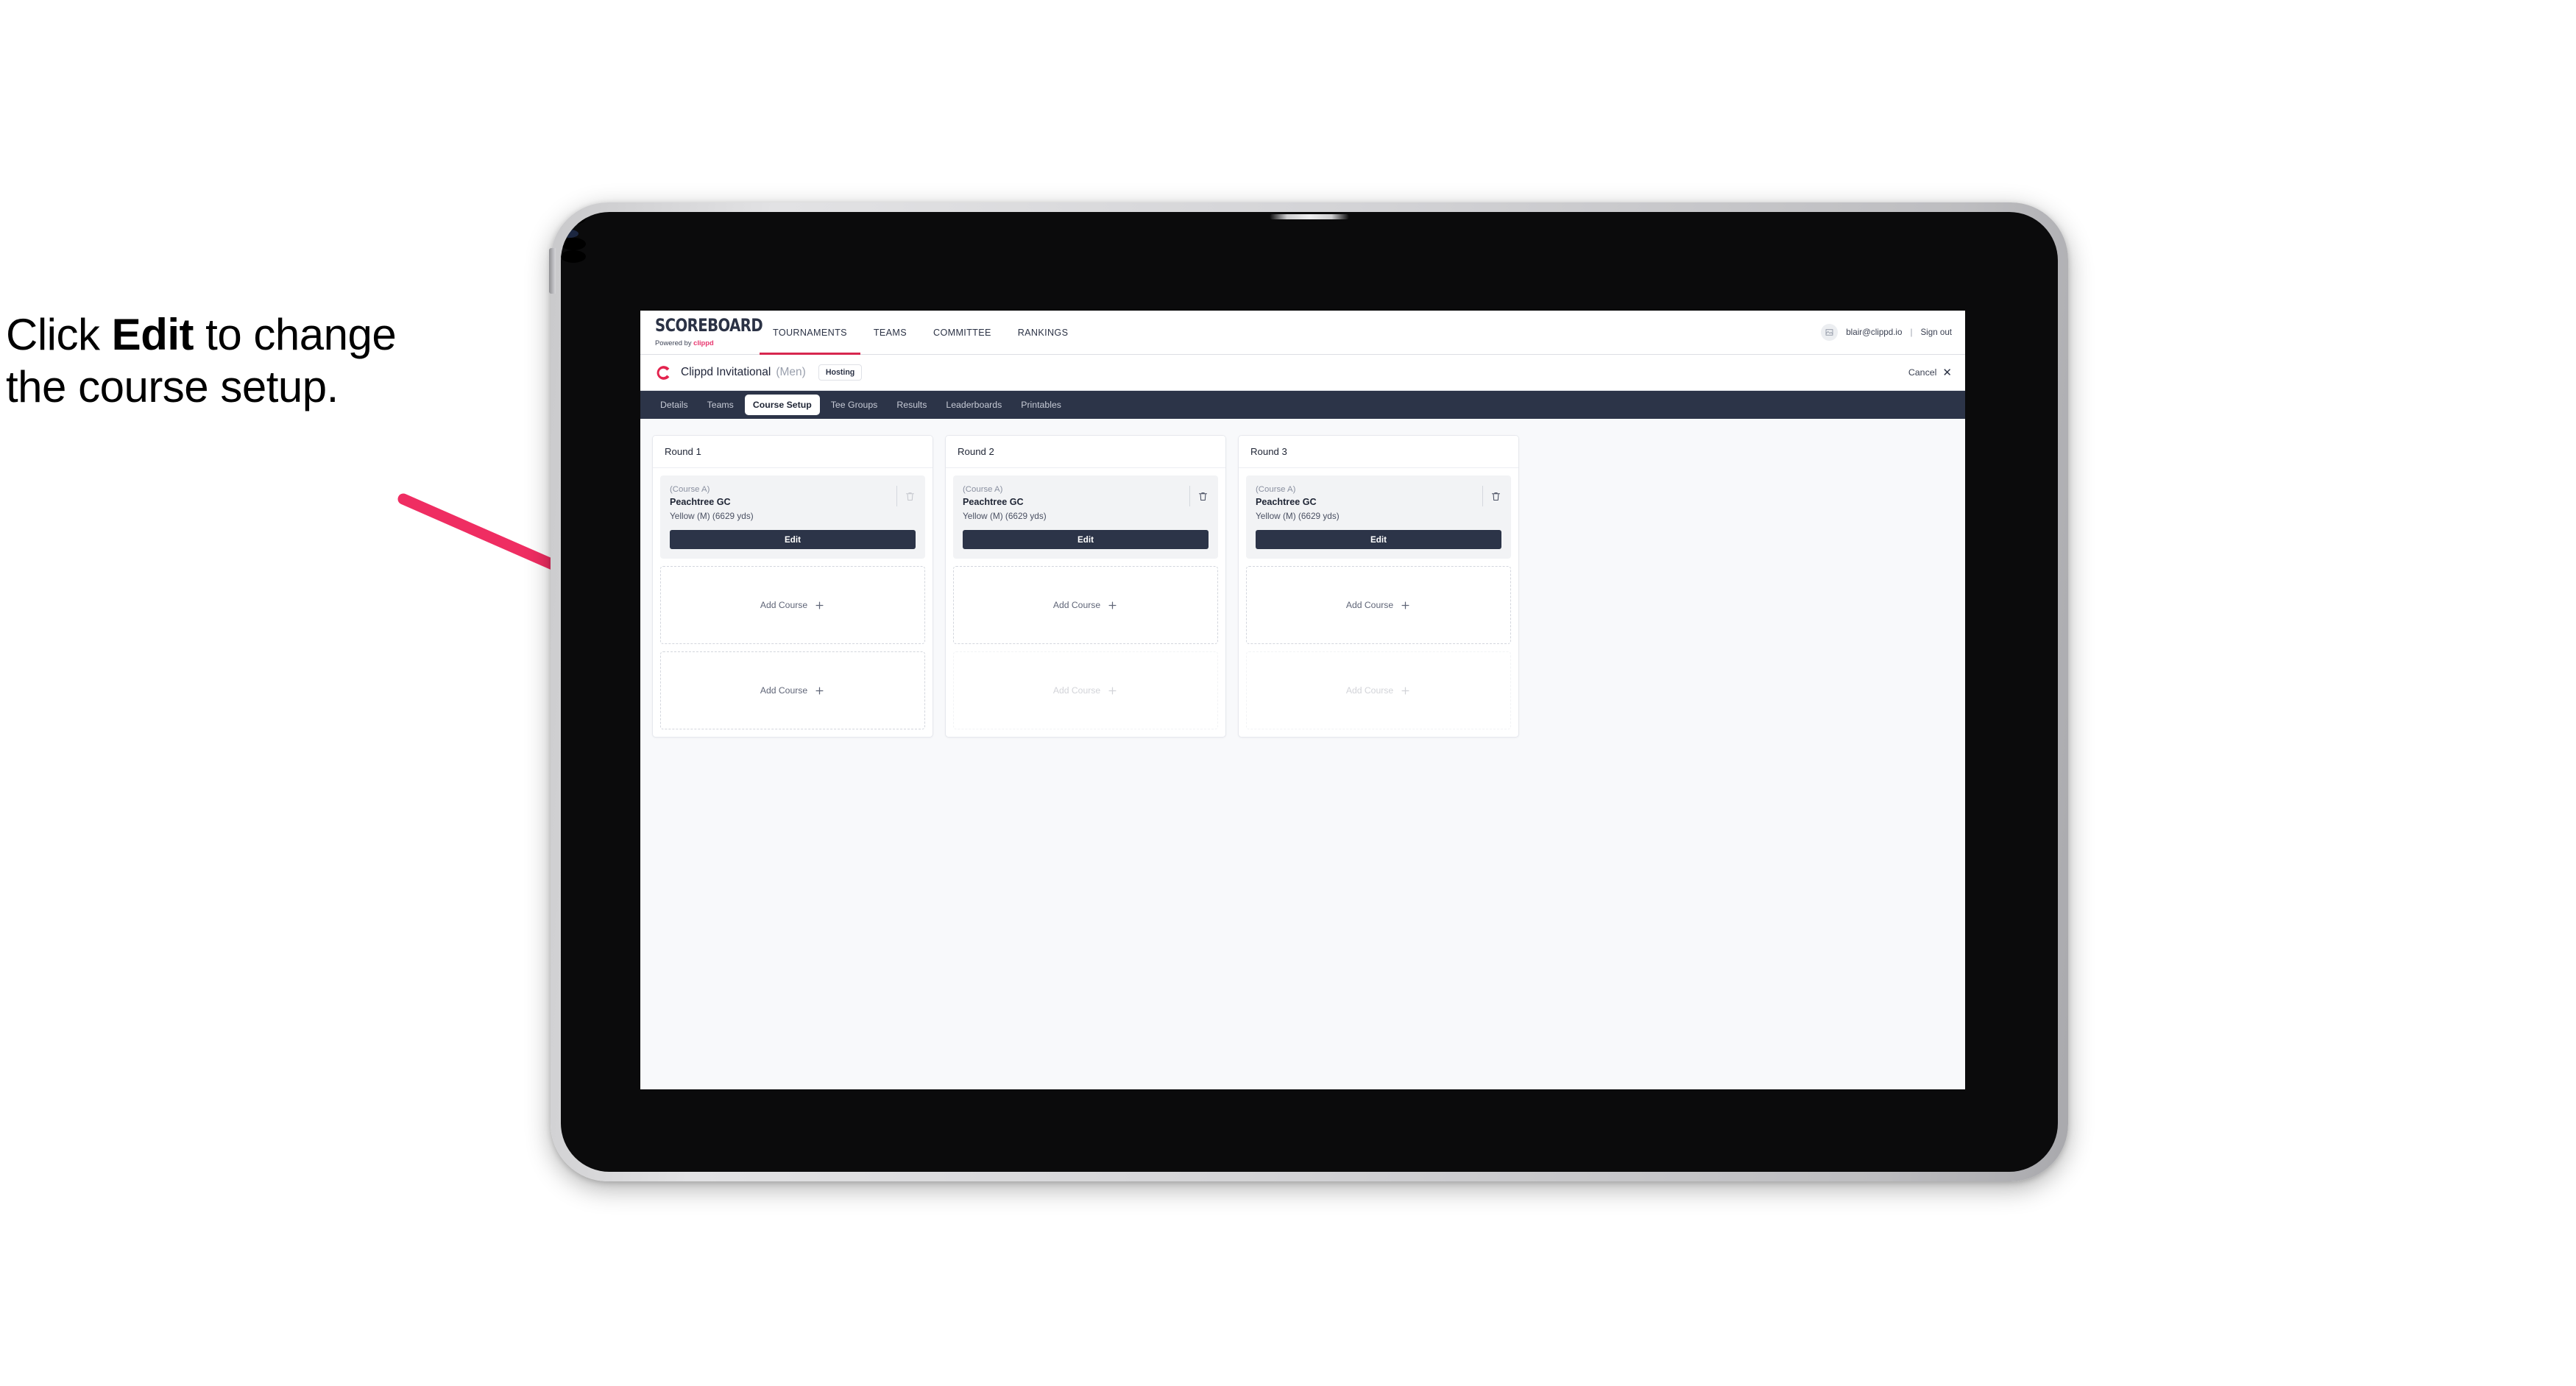  I want to click on brand-tagline: Powered by clippd, so click(703, 343).